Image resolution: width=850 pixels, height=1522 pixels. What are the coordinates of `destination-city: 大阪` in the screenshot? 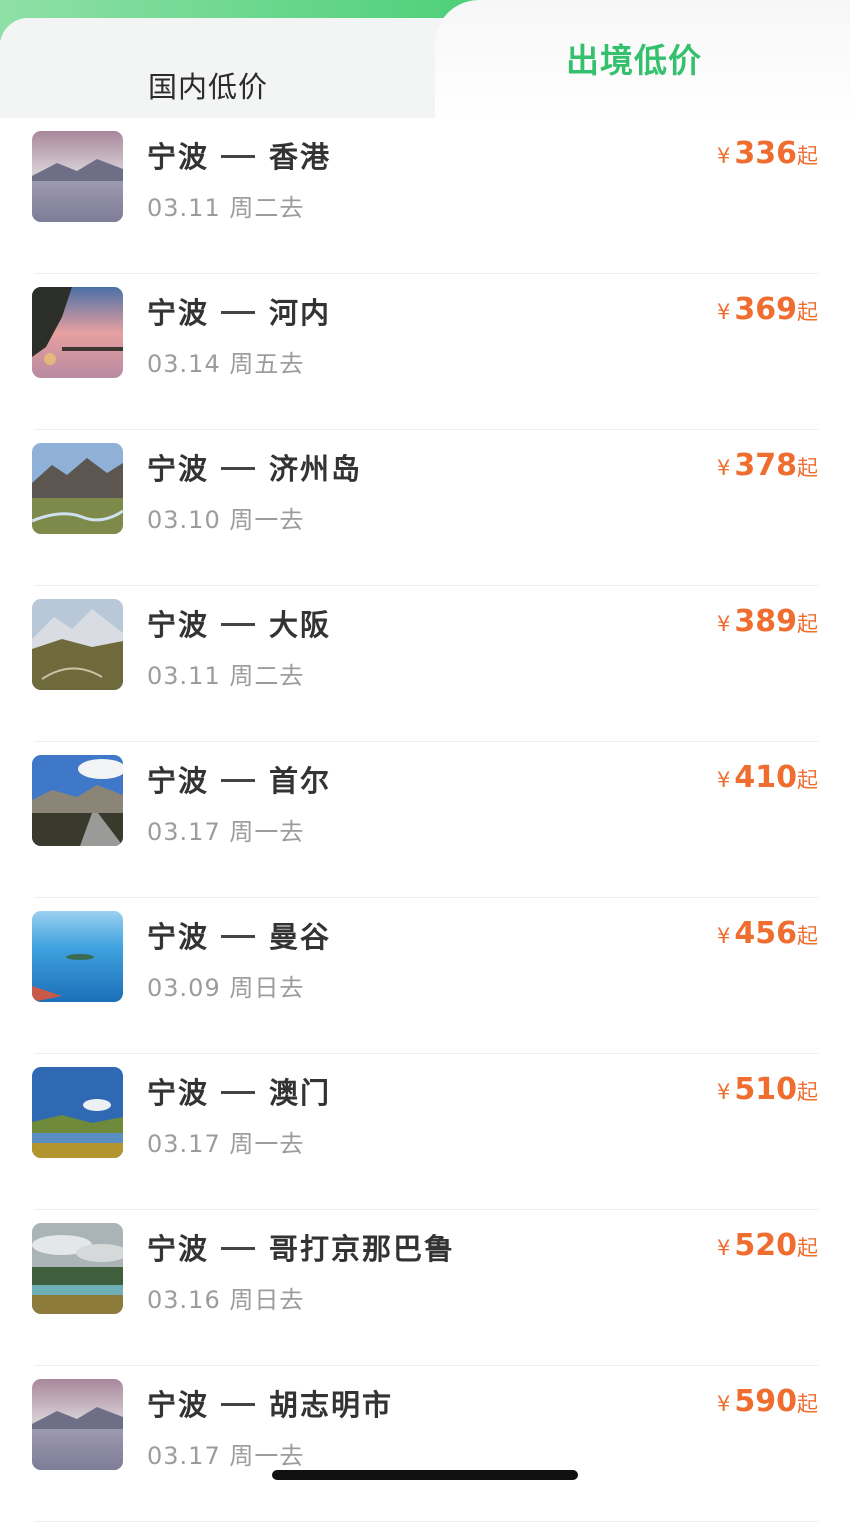 It's located at (300, 625).